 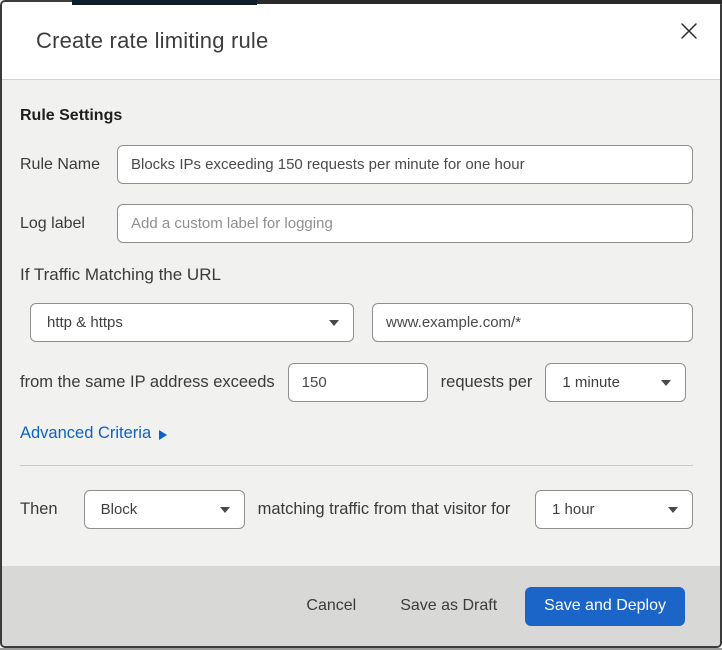 I want to click on close-button, so click(x=689, y=31).